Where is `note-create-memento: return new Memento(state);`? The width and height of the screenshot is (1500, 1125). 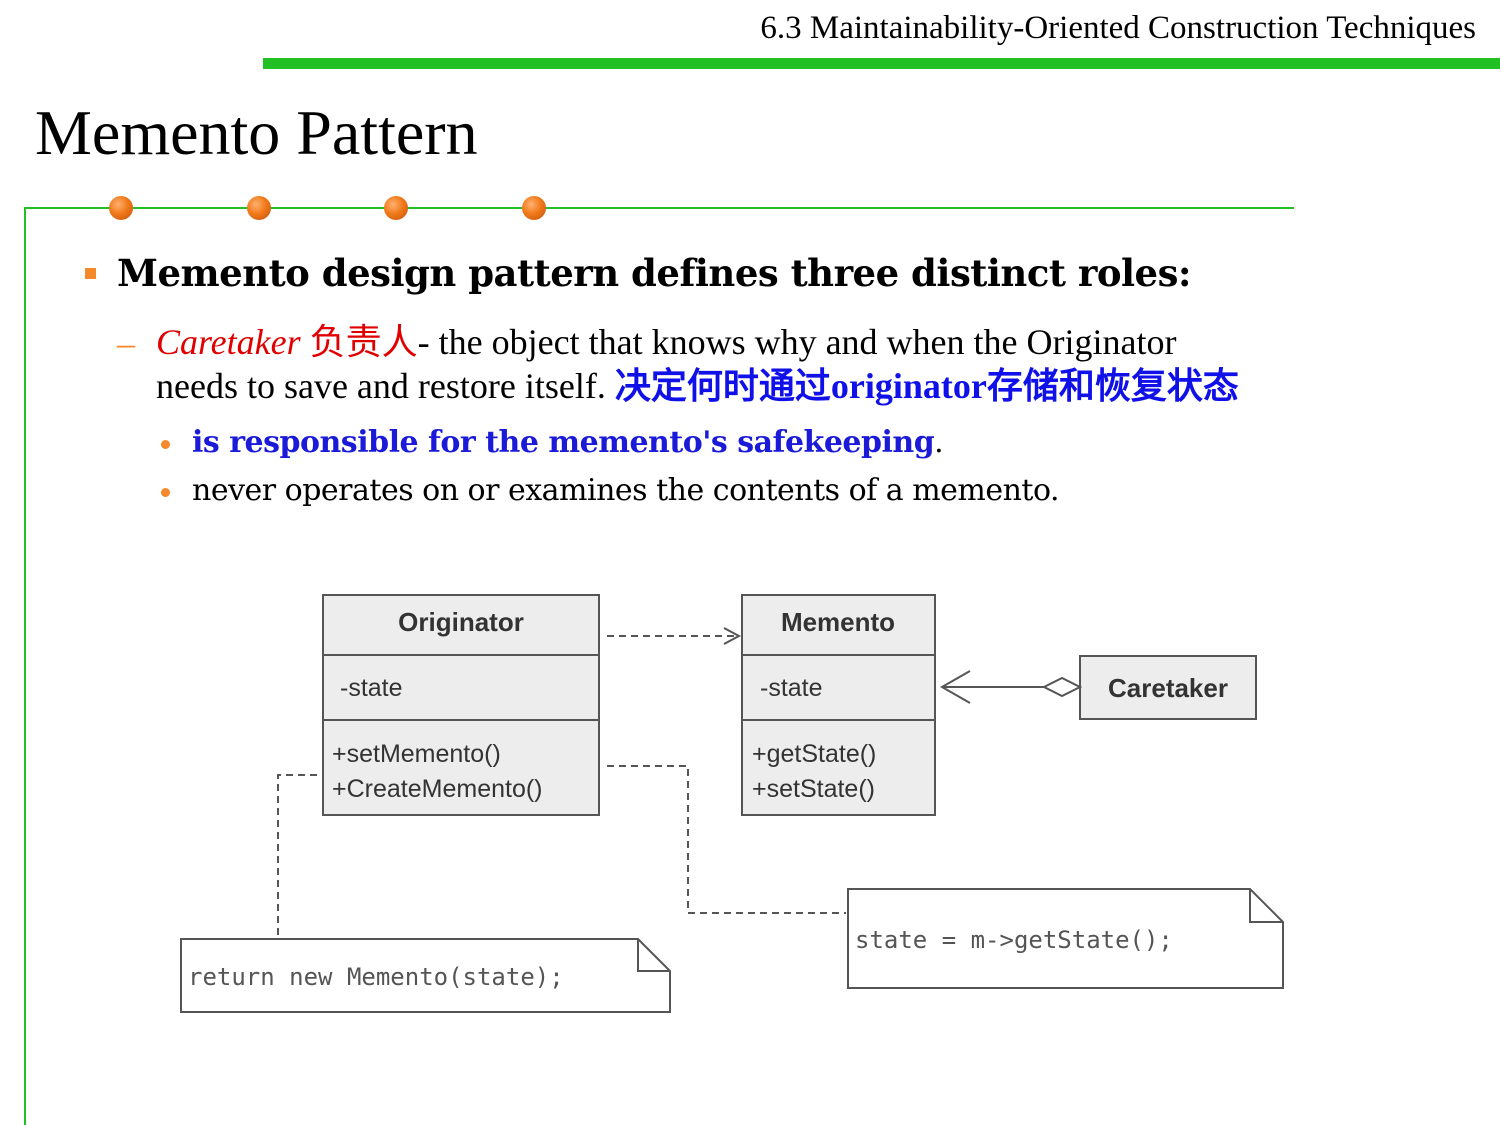
note-create-memento: return new Memento(state); is located at coordinates (425, 975).